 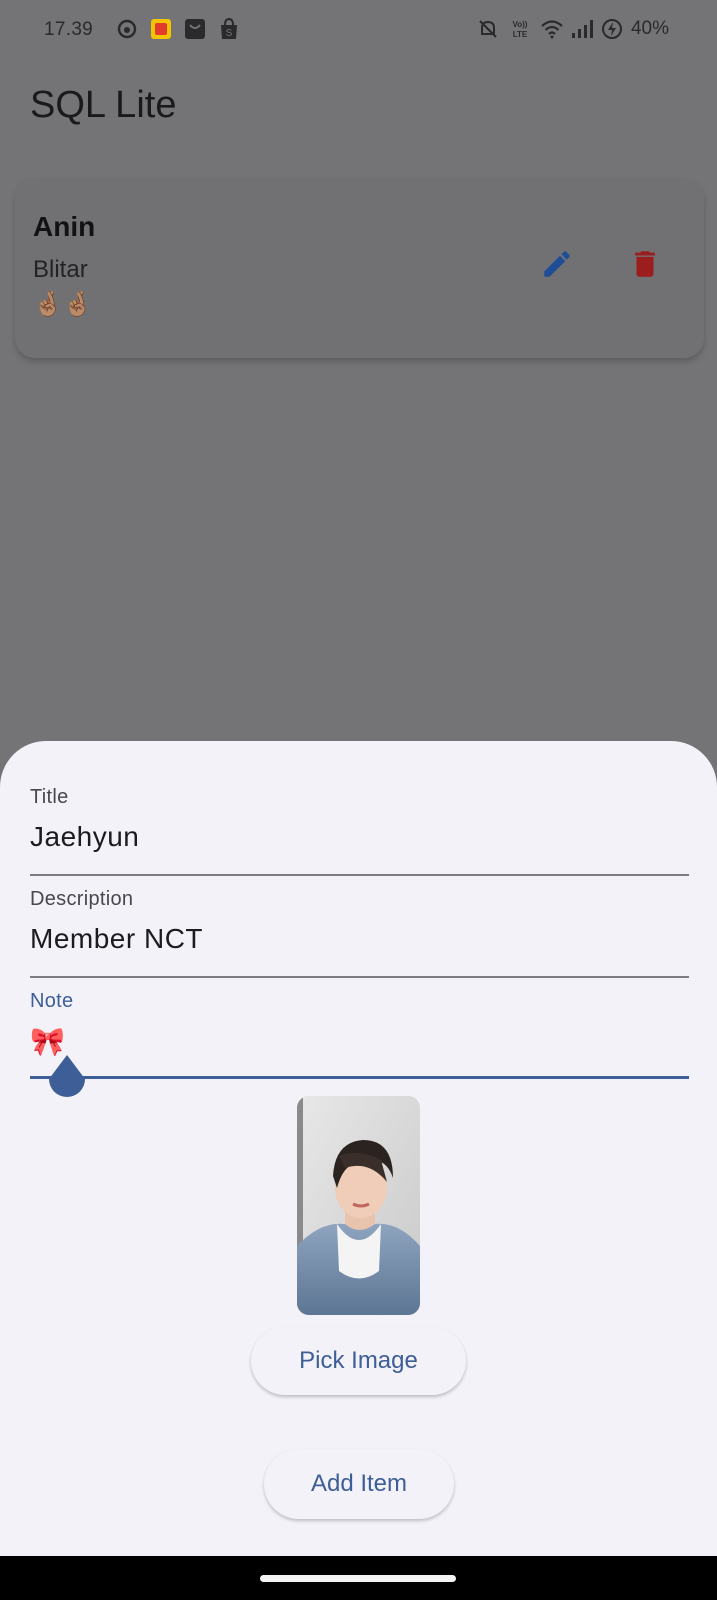 I want to click on description-field-label: Description, so click(x=82, y=899).